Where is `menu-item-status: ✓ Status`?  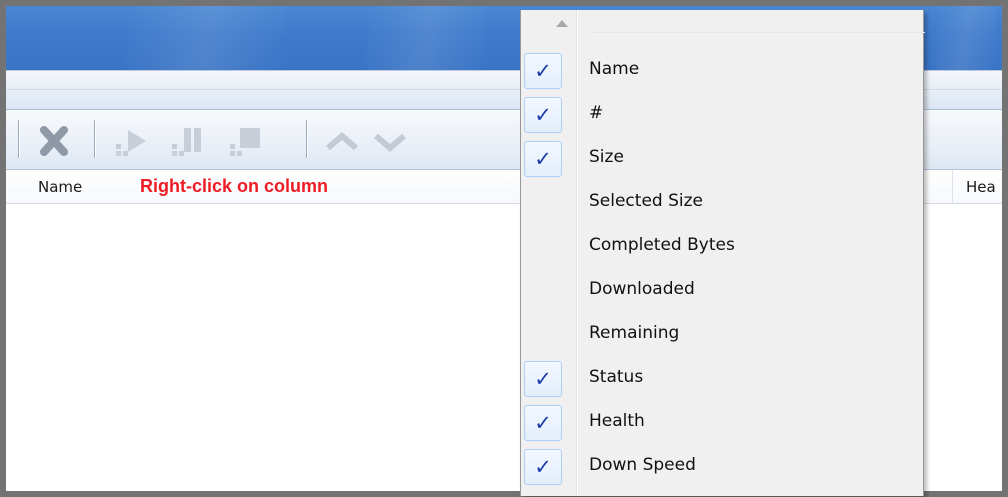
menu-item-status: ✓ Status is located at coordinates (723, 379).